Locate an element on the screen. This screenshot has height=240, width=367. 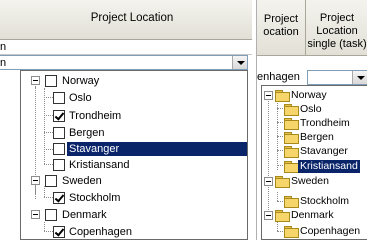
checkbox-oslo is located at coordinates (59, 98).